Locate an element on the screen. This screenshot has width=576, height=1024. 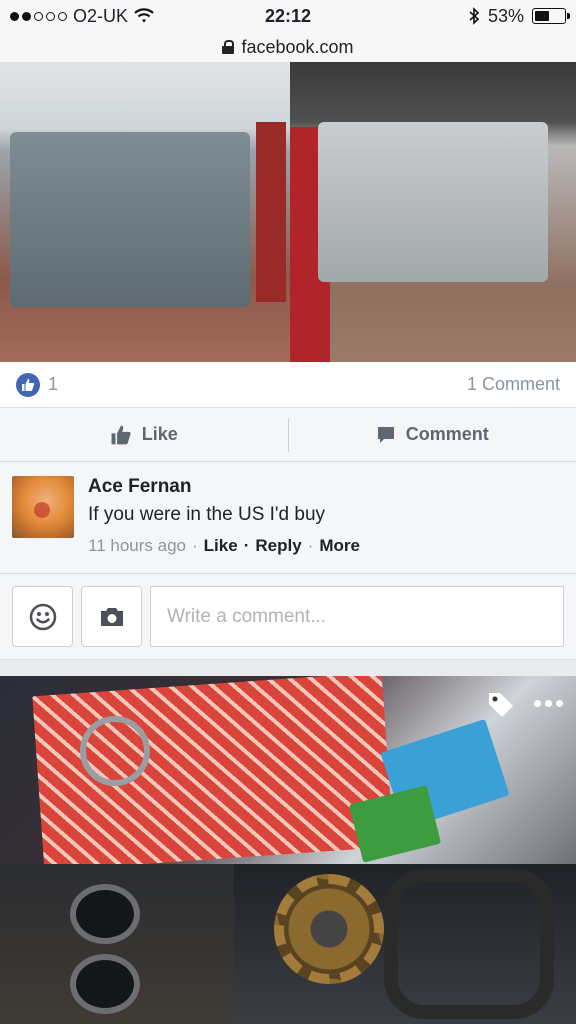
cylinder-head-photo is located at coordinates (117, 944).